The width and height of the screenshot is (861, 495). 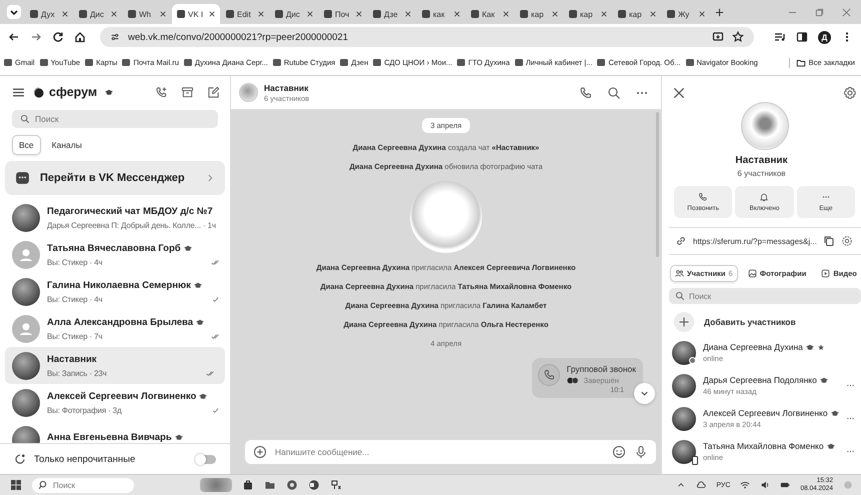 What do you see at coordinates (761, 320) in the screenshot?
I see `add-members-button: Добавить участников` at bounding box center [761, 320].